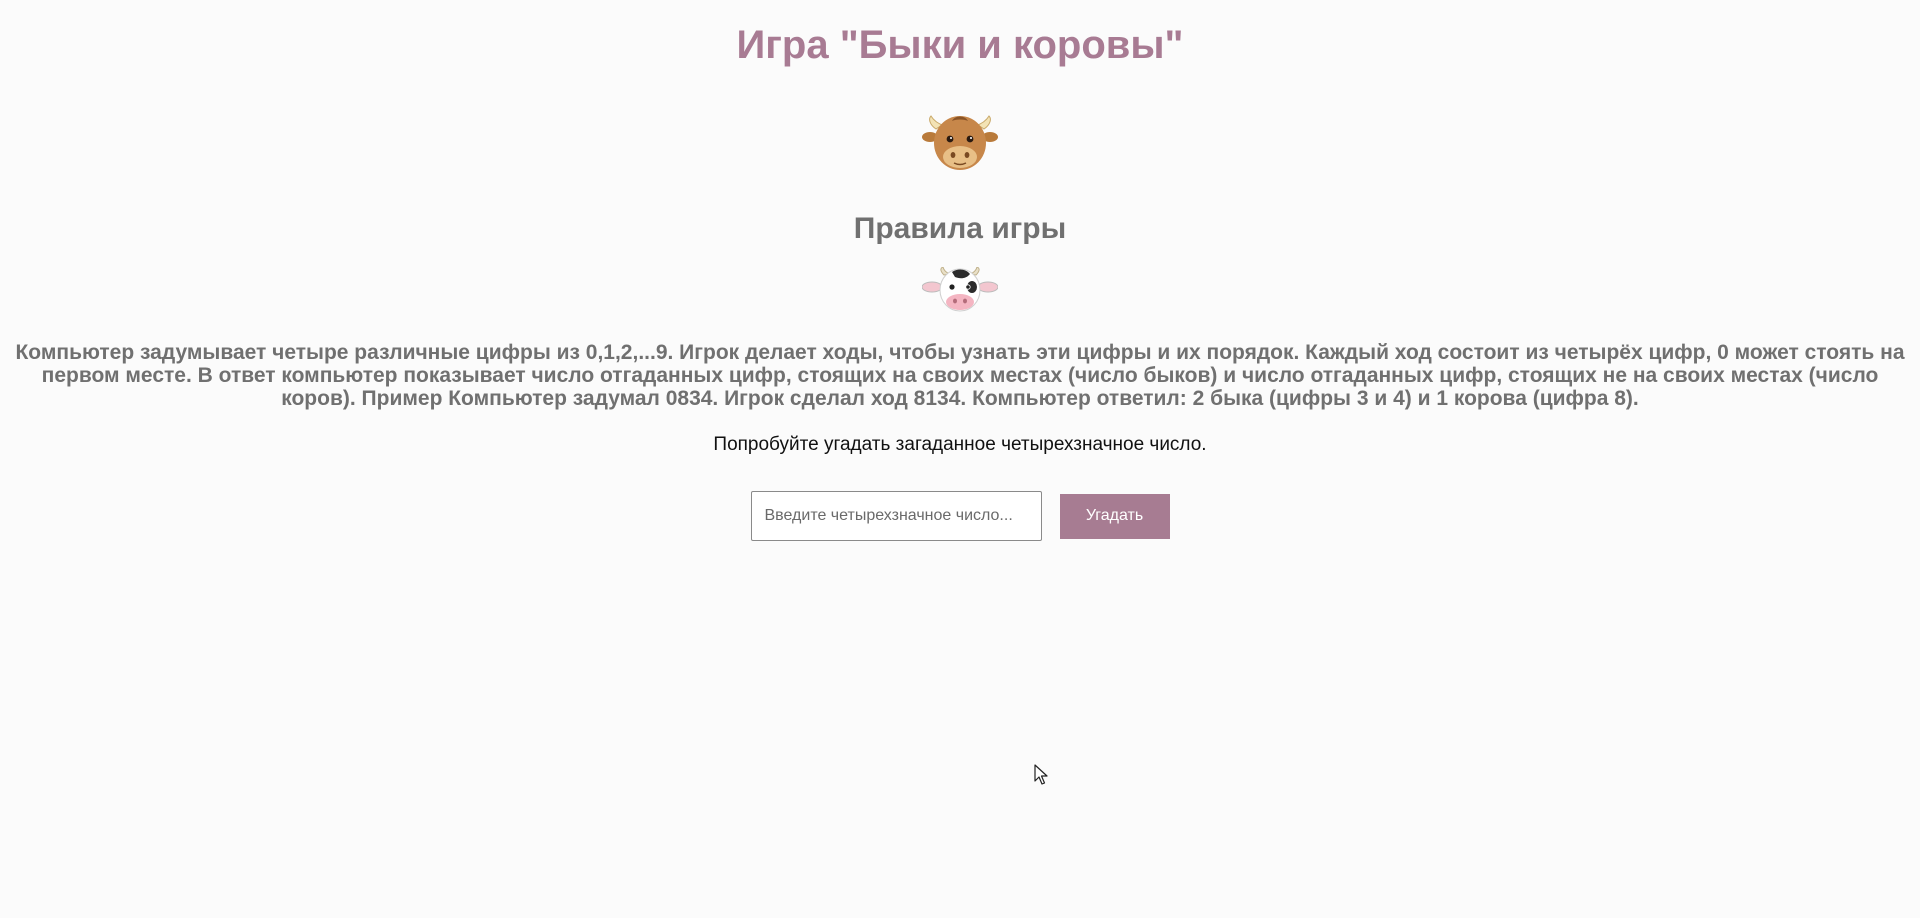 Image resolution: width=1920 pixels, height=918 pixels. Describe the element at coordinates (896, 516) in the screenshot. I see `number-input` at that location.